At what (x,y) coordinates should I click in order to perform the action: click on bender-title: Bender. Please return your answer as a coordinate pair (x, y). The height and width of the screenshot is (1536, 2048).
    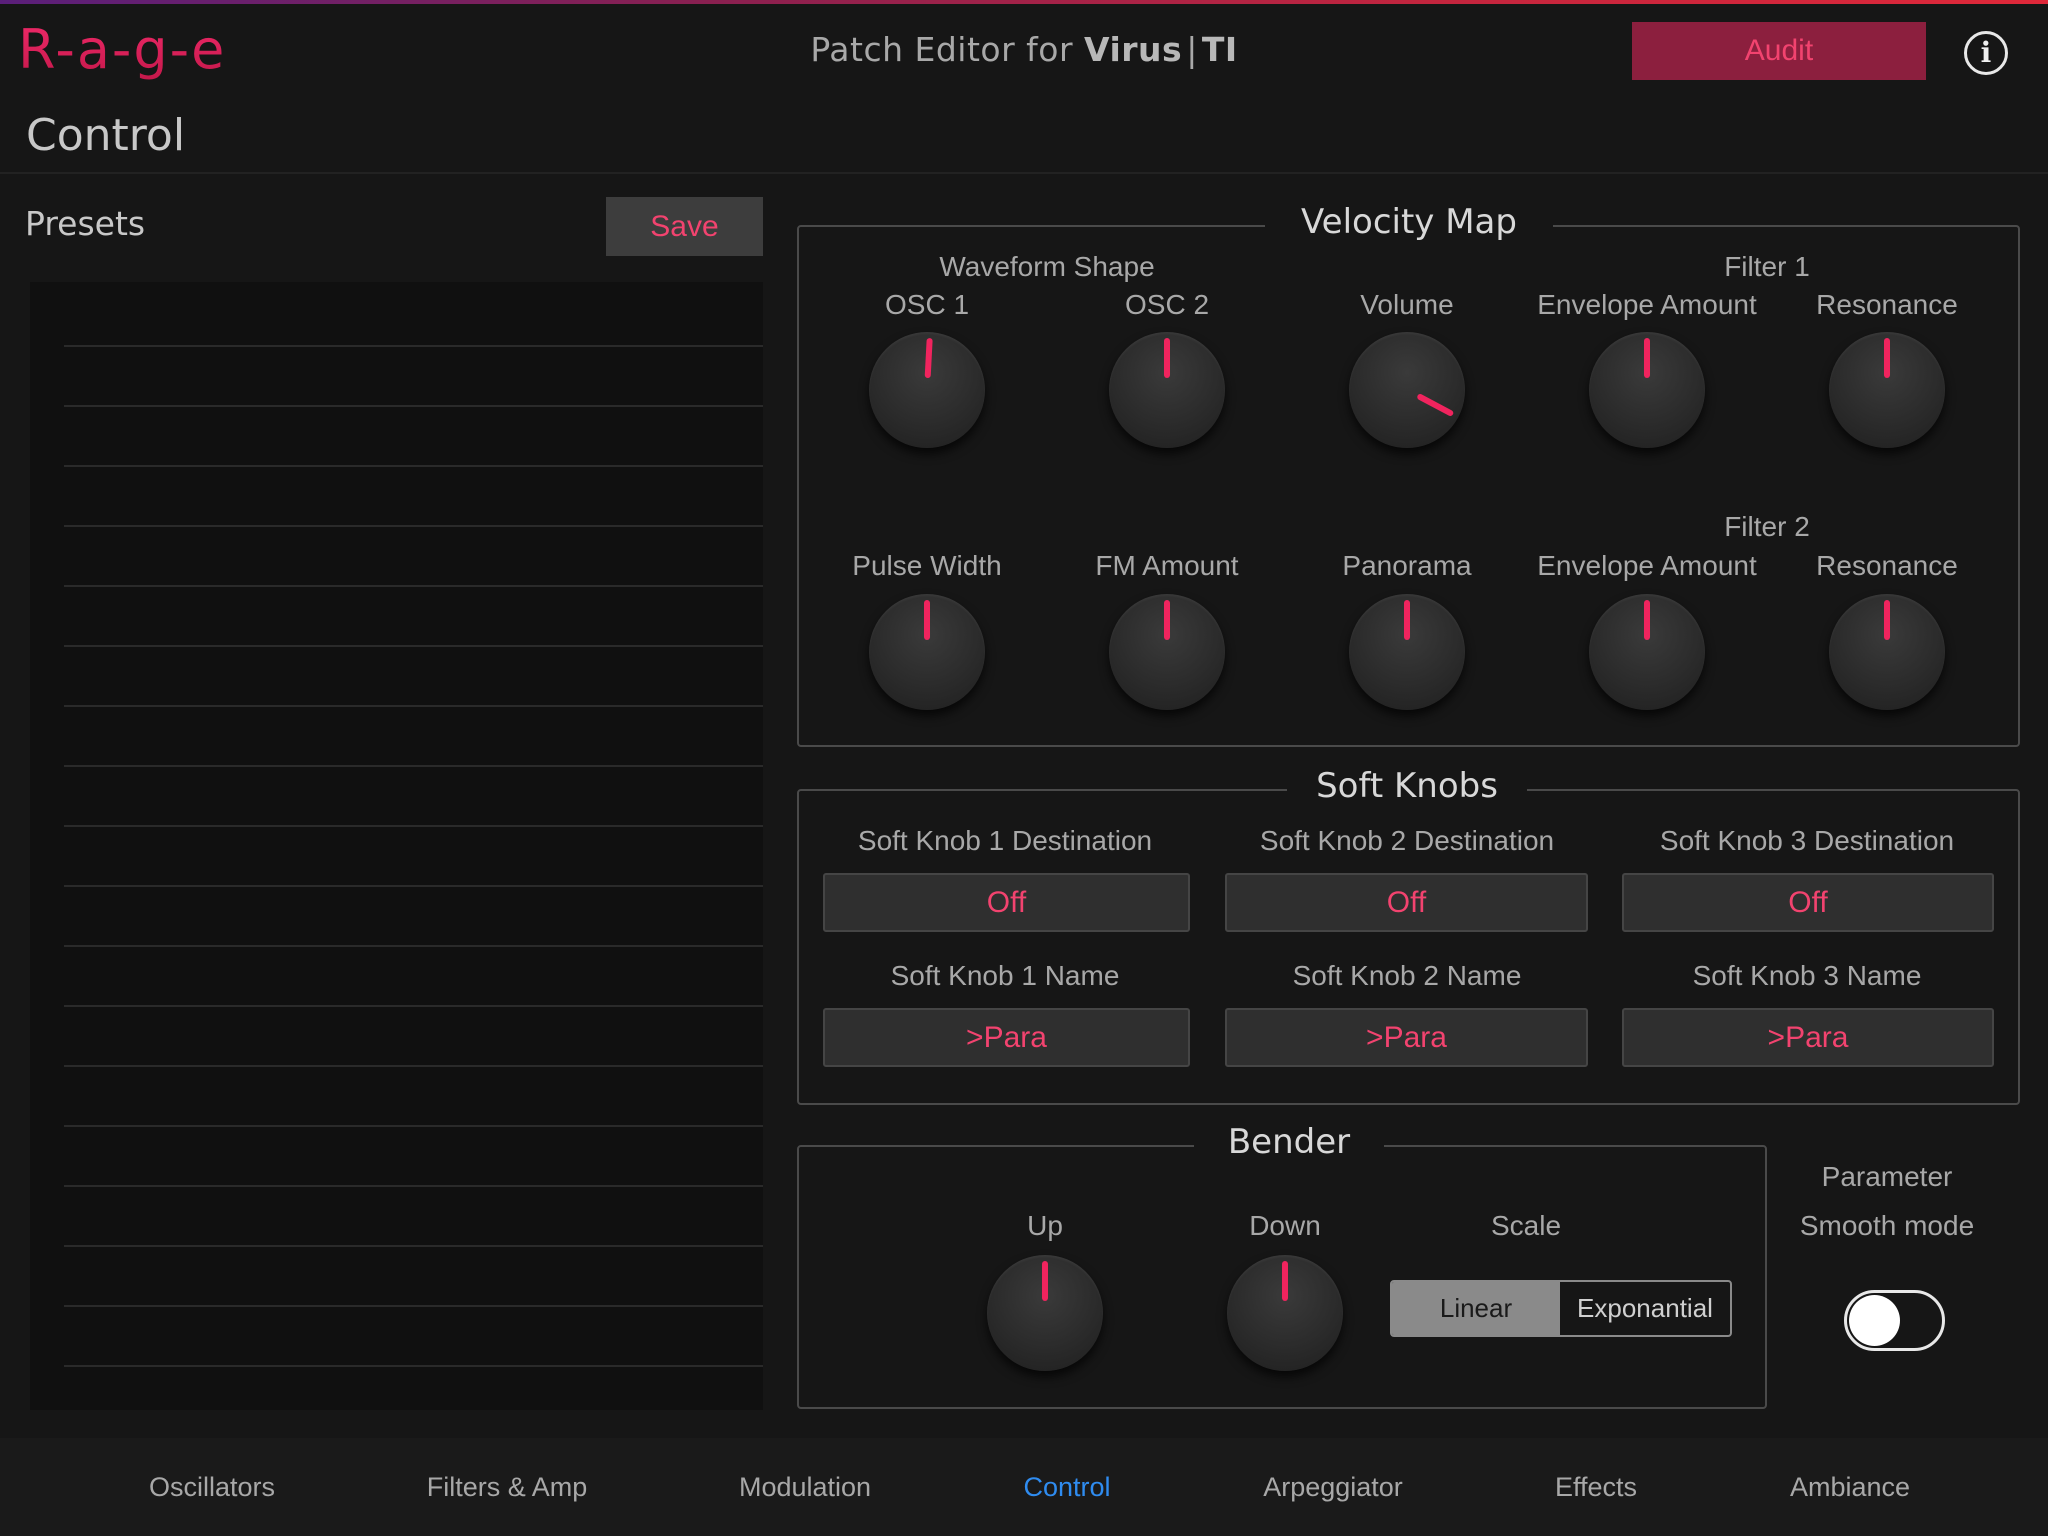
    Looking at the image, I should click on (1289, 1142).